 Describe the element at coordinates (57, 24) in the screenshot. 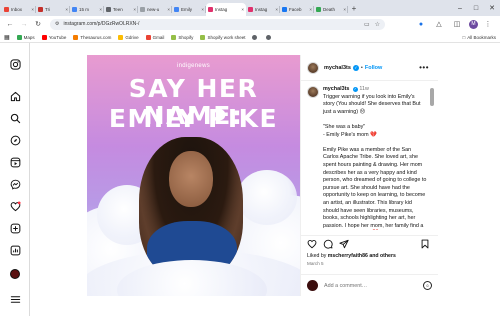

I see `site-info-icon: ⚙` at that location.